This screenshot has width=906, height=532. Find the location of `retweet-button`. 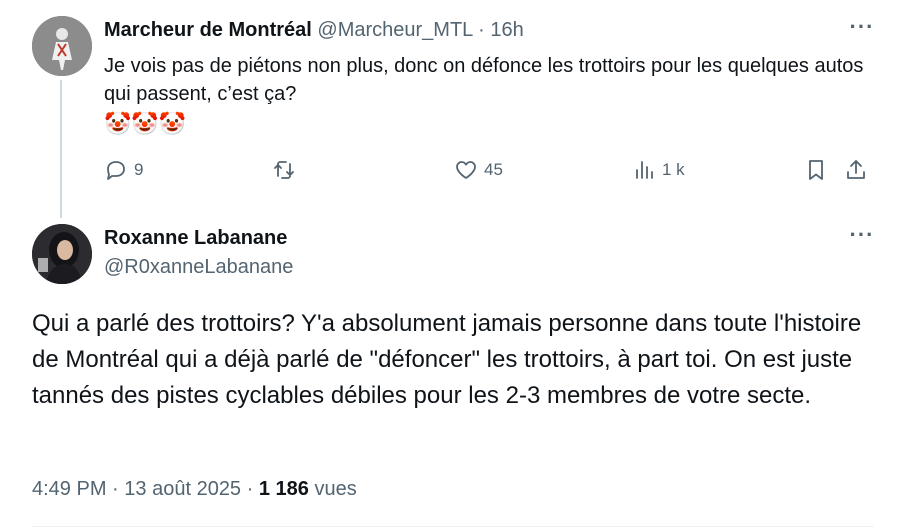

retweet-button is located at coordinates (287, 170).